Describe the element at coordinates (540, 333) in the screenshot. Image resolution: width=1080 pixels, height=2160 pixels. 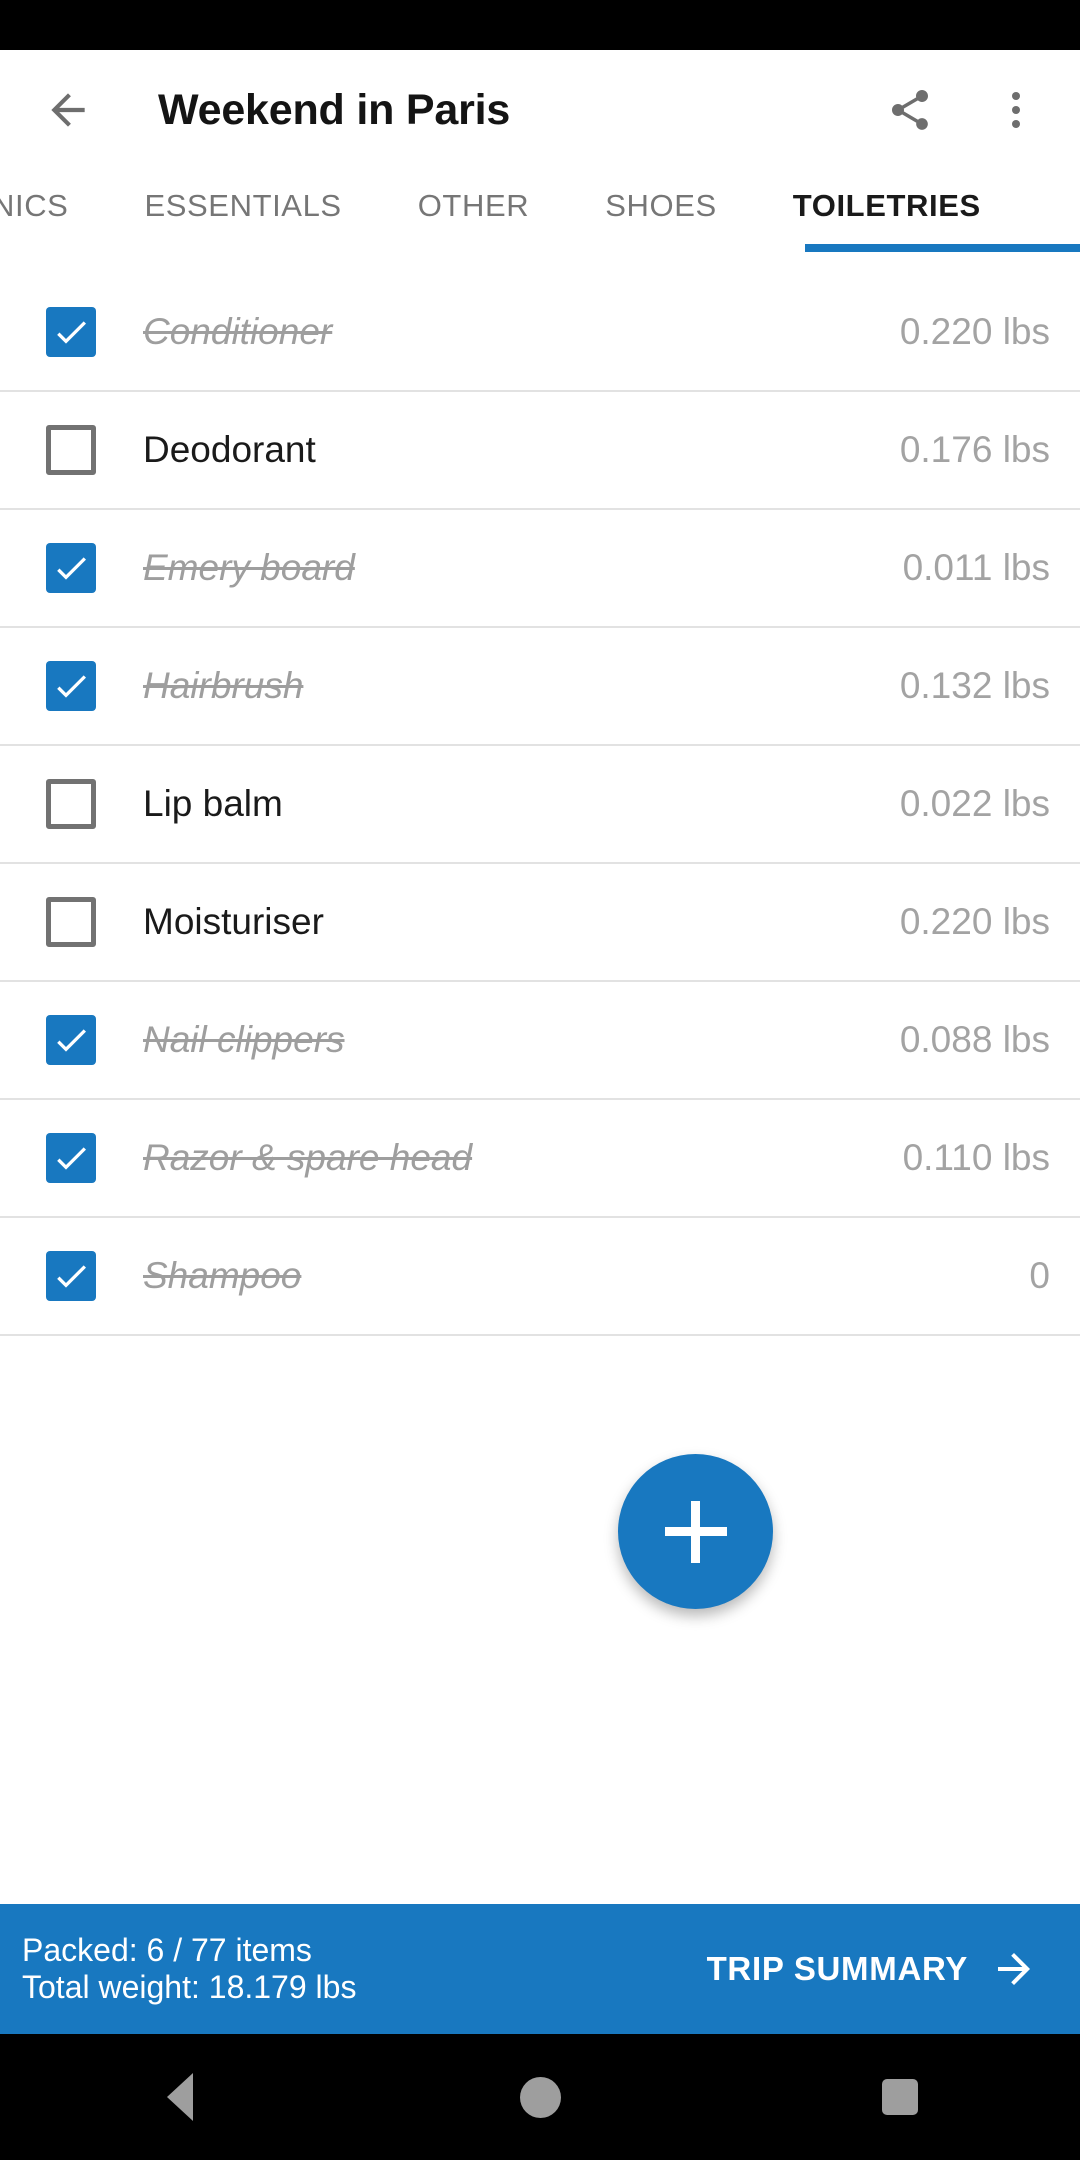
I see `table-row: Conditioner 0.220 lbs` at that location.